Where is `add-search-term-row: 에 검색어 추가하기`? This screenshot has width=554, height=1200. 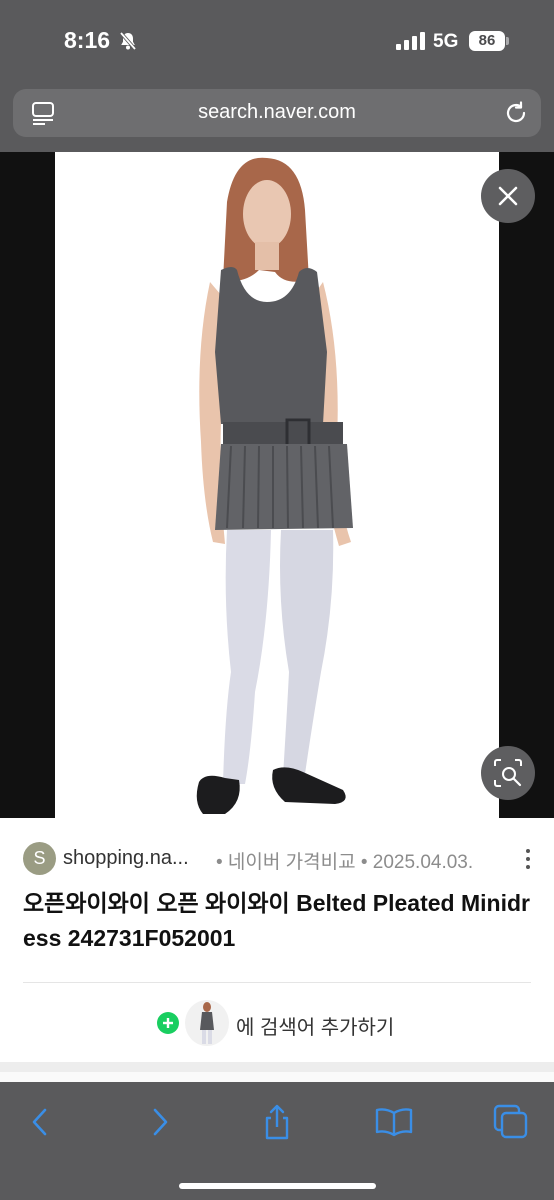
add-search-term-row: 에 검색어 추가하기 is located at coordinates (277, 1022).